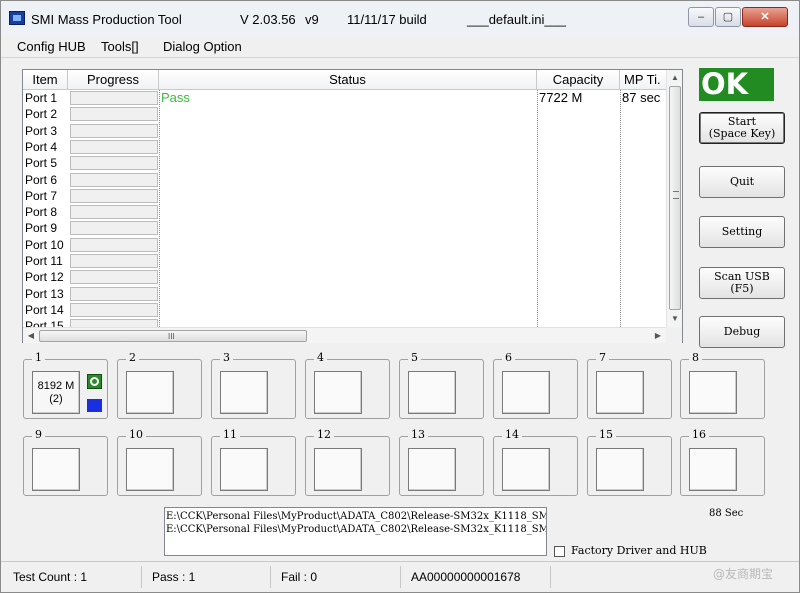  I want to click on scroll-thumb-horizontal: III, so click(173, 336).